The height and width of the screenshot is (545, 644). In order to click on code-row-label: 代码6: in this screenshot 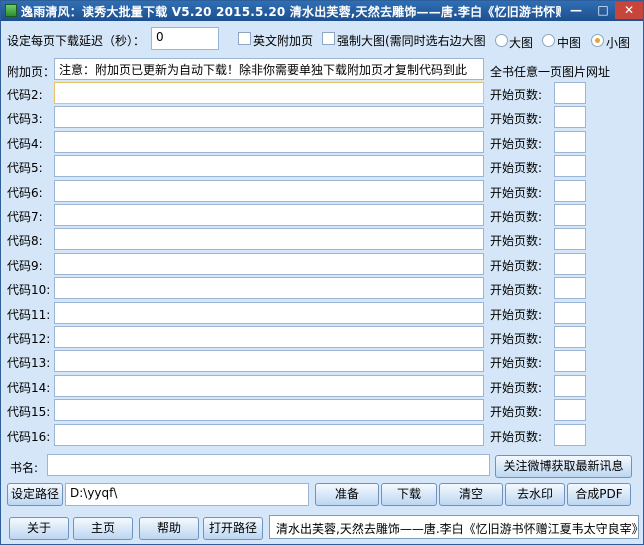, I will do `click(25, 193)`.